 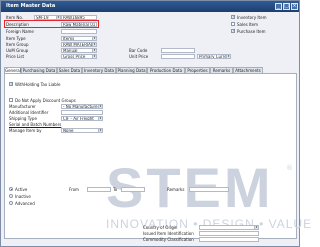 What do you see at coordinates (178, 50) in the screenshot?
I see `bar-code-field` at bounding box center [178, 50].